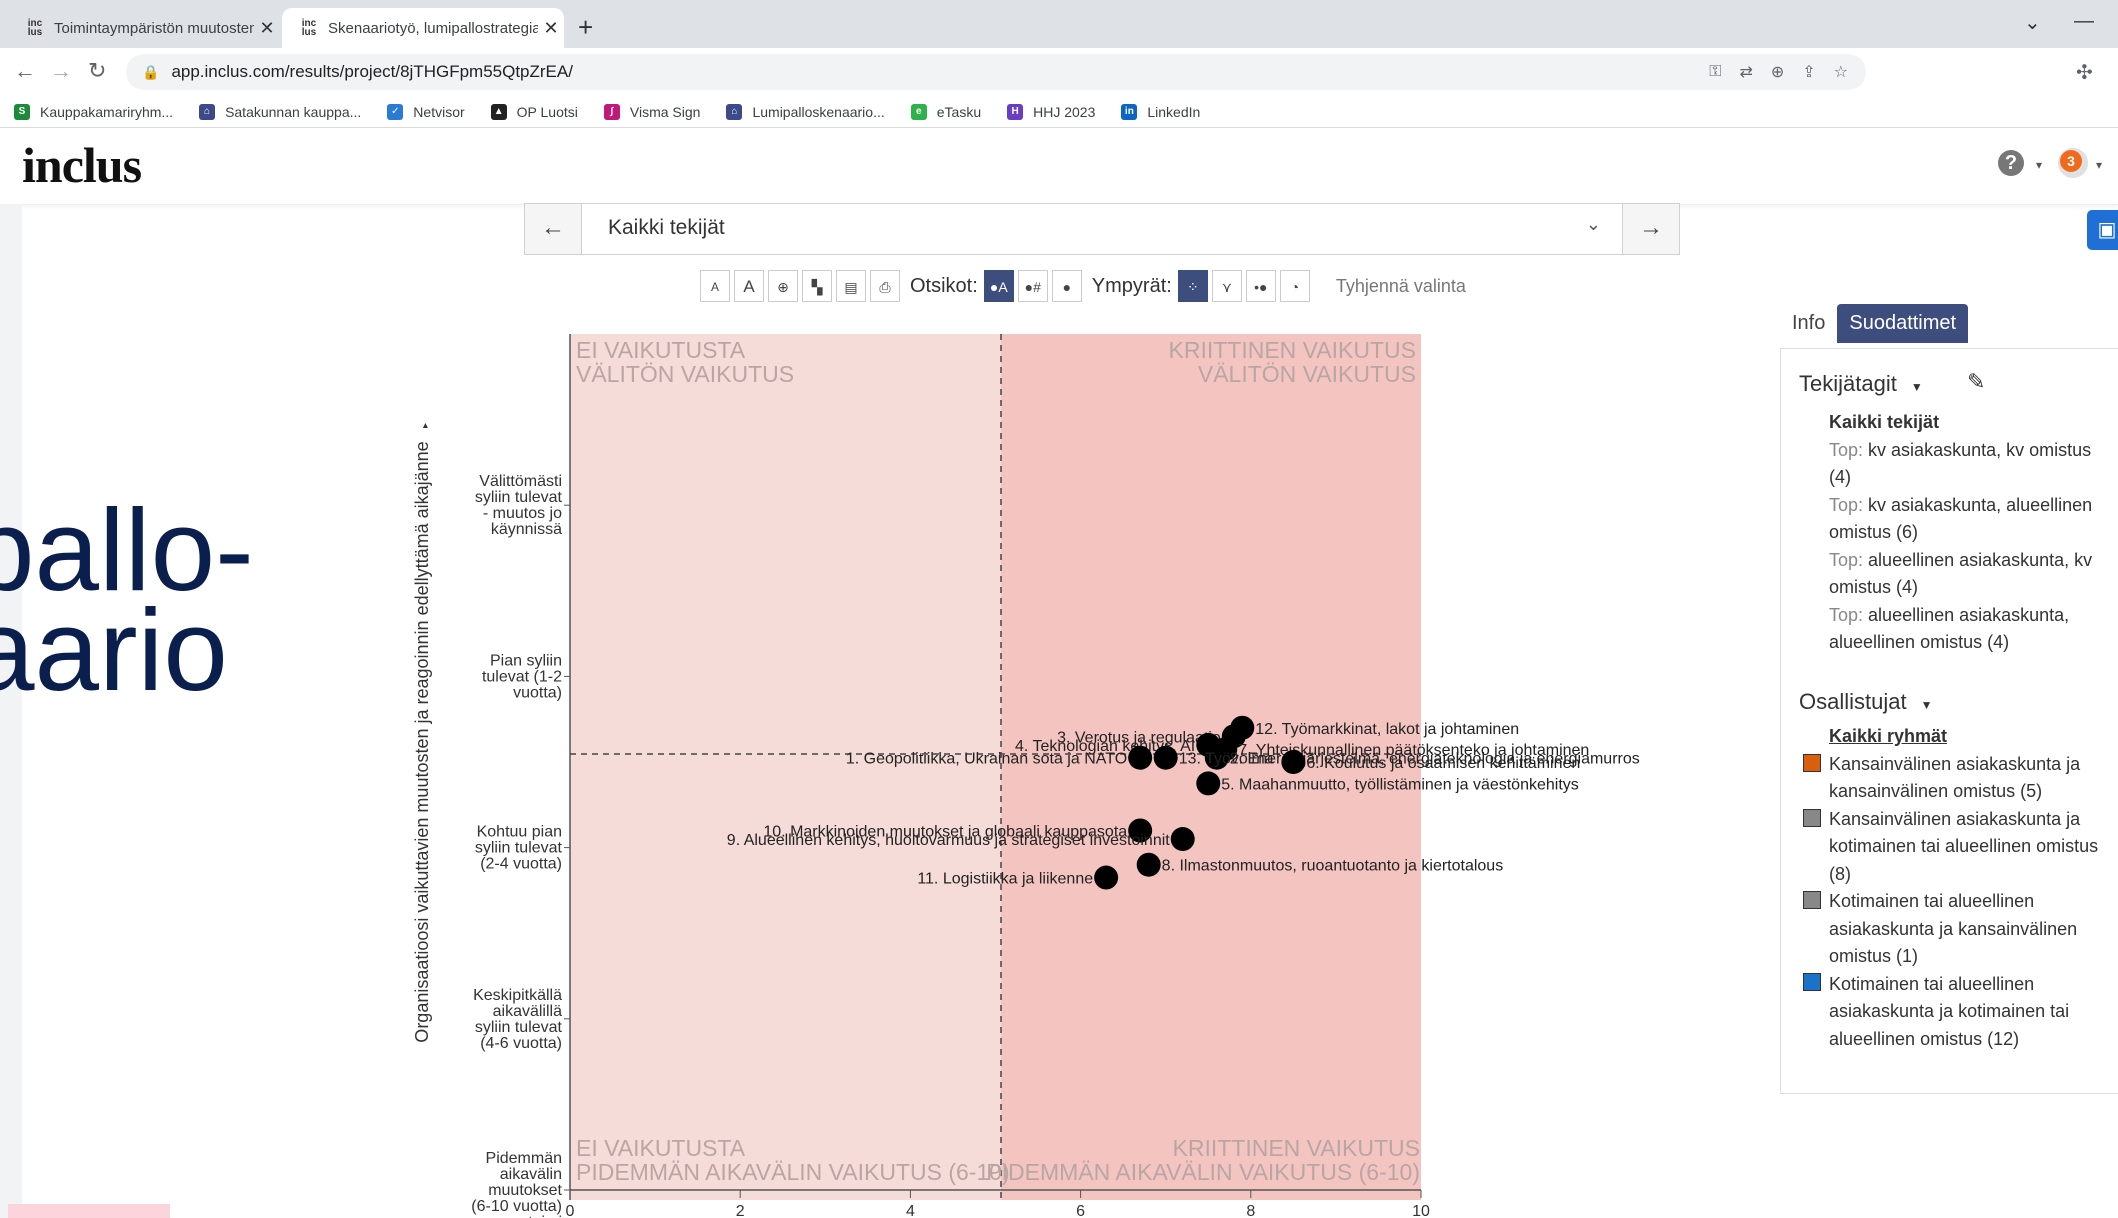 This screenshot has height=1218, width=2118. I want to click on y-axis-label-caret-icon: ▸, so click(425, 425).